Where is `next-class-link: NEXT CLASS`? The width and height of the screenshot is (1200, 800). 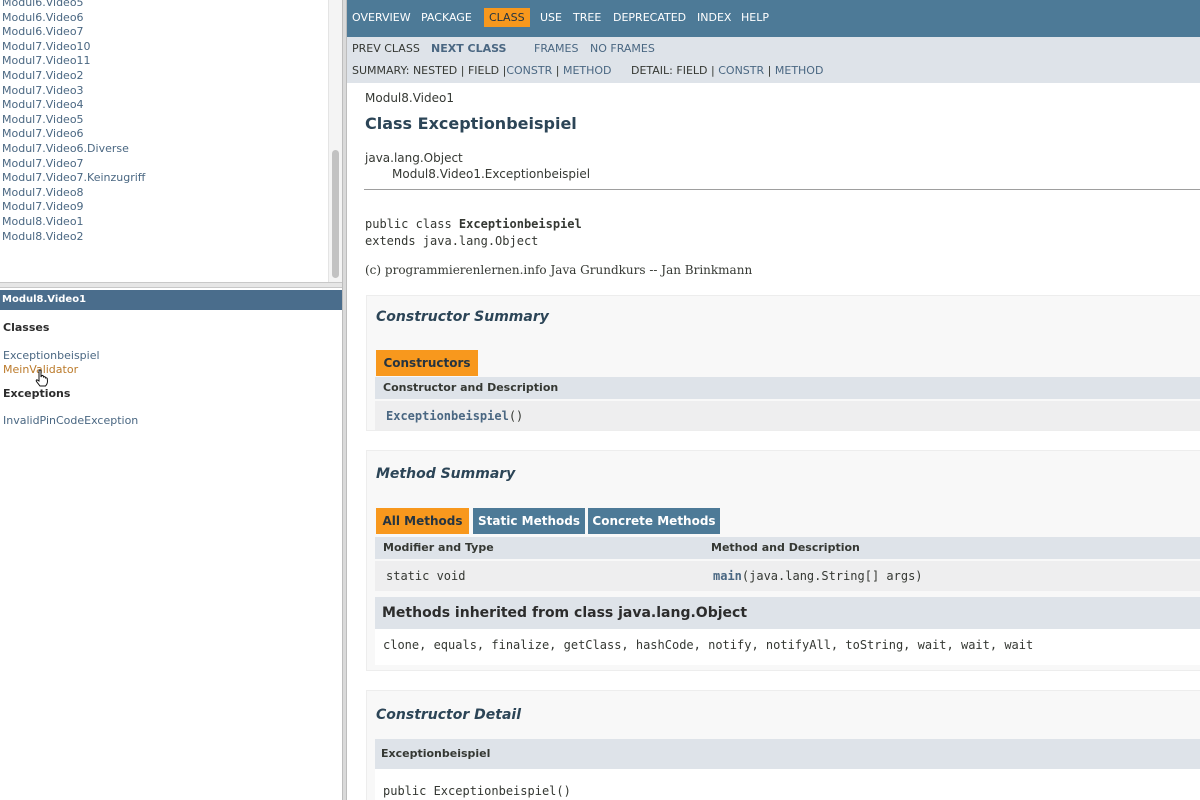 next-class-link: NEXT CLASS is located at coordinates (468, 48).